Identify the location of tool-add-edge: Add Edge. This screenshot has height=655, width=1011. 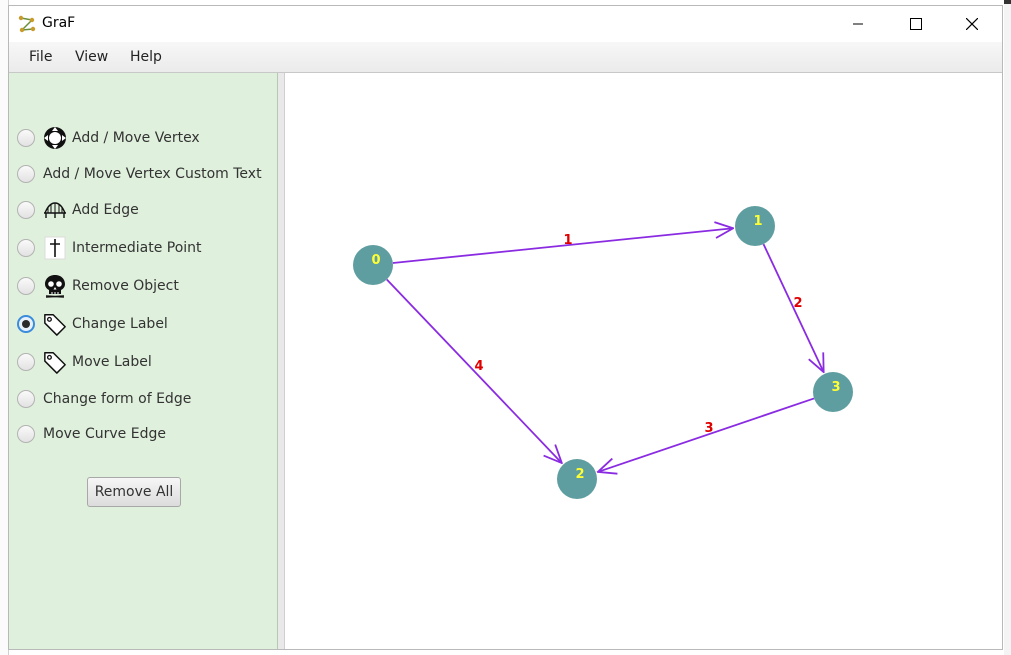
(78, 210).